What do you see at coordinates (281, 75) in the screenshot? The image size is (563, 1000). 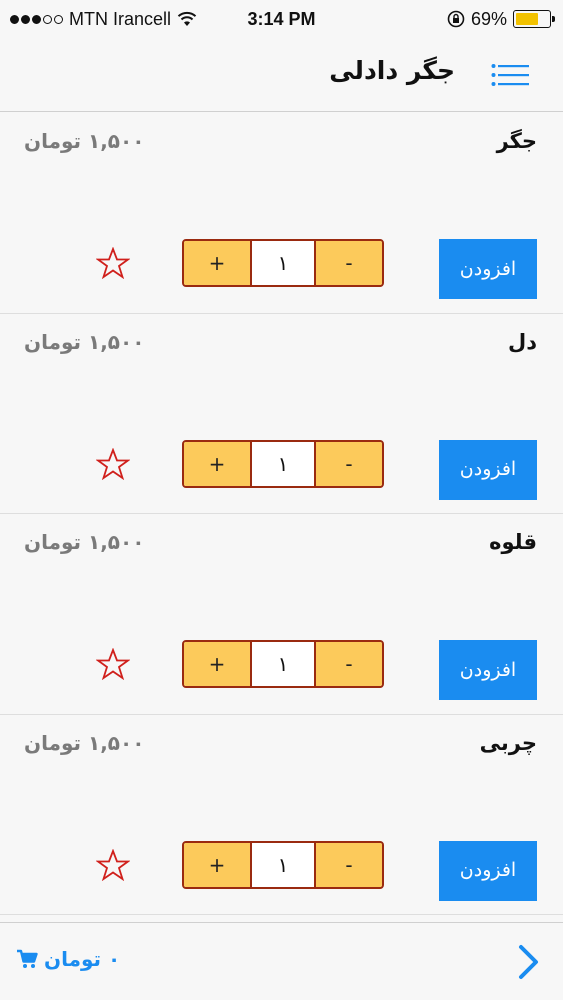 I see `nav-bar: جگر دادلی` at bounding box center [281, 75].